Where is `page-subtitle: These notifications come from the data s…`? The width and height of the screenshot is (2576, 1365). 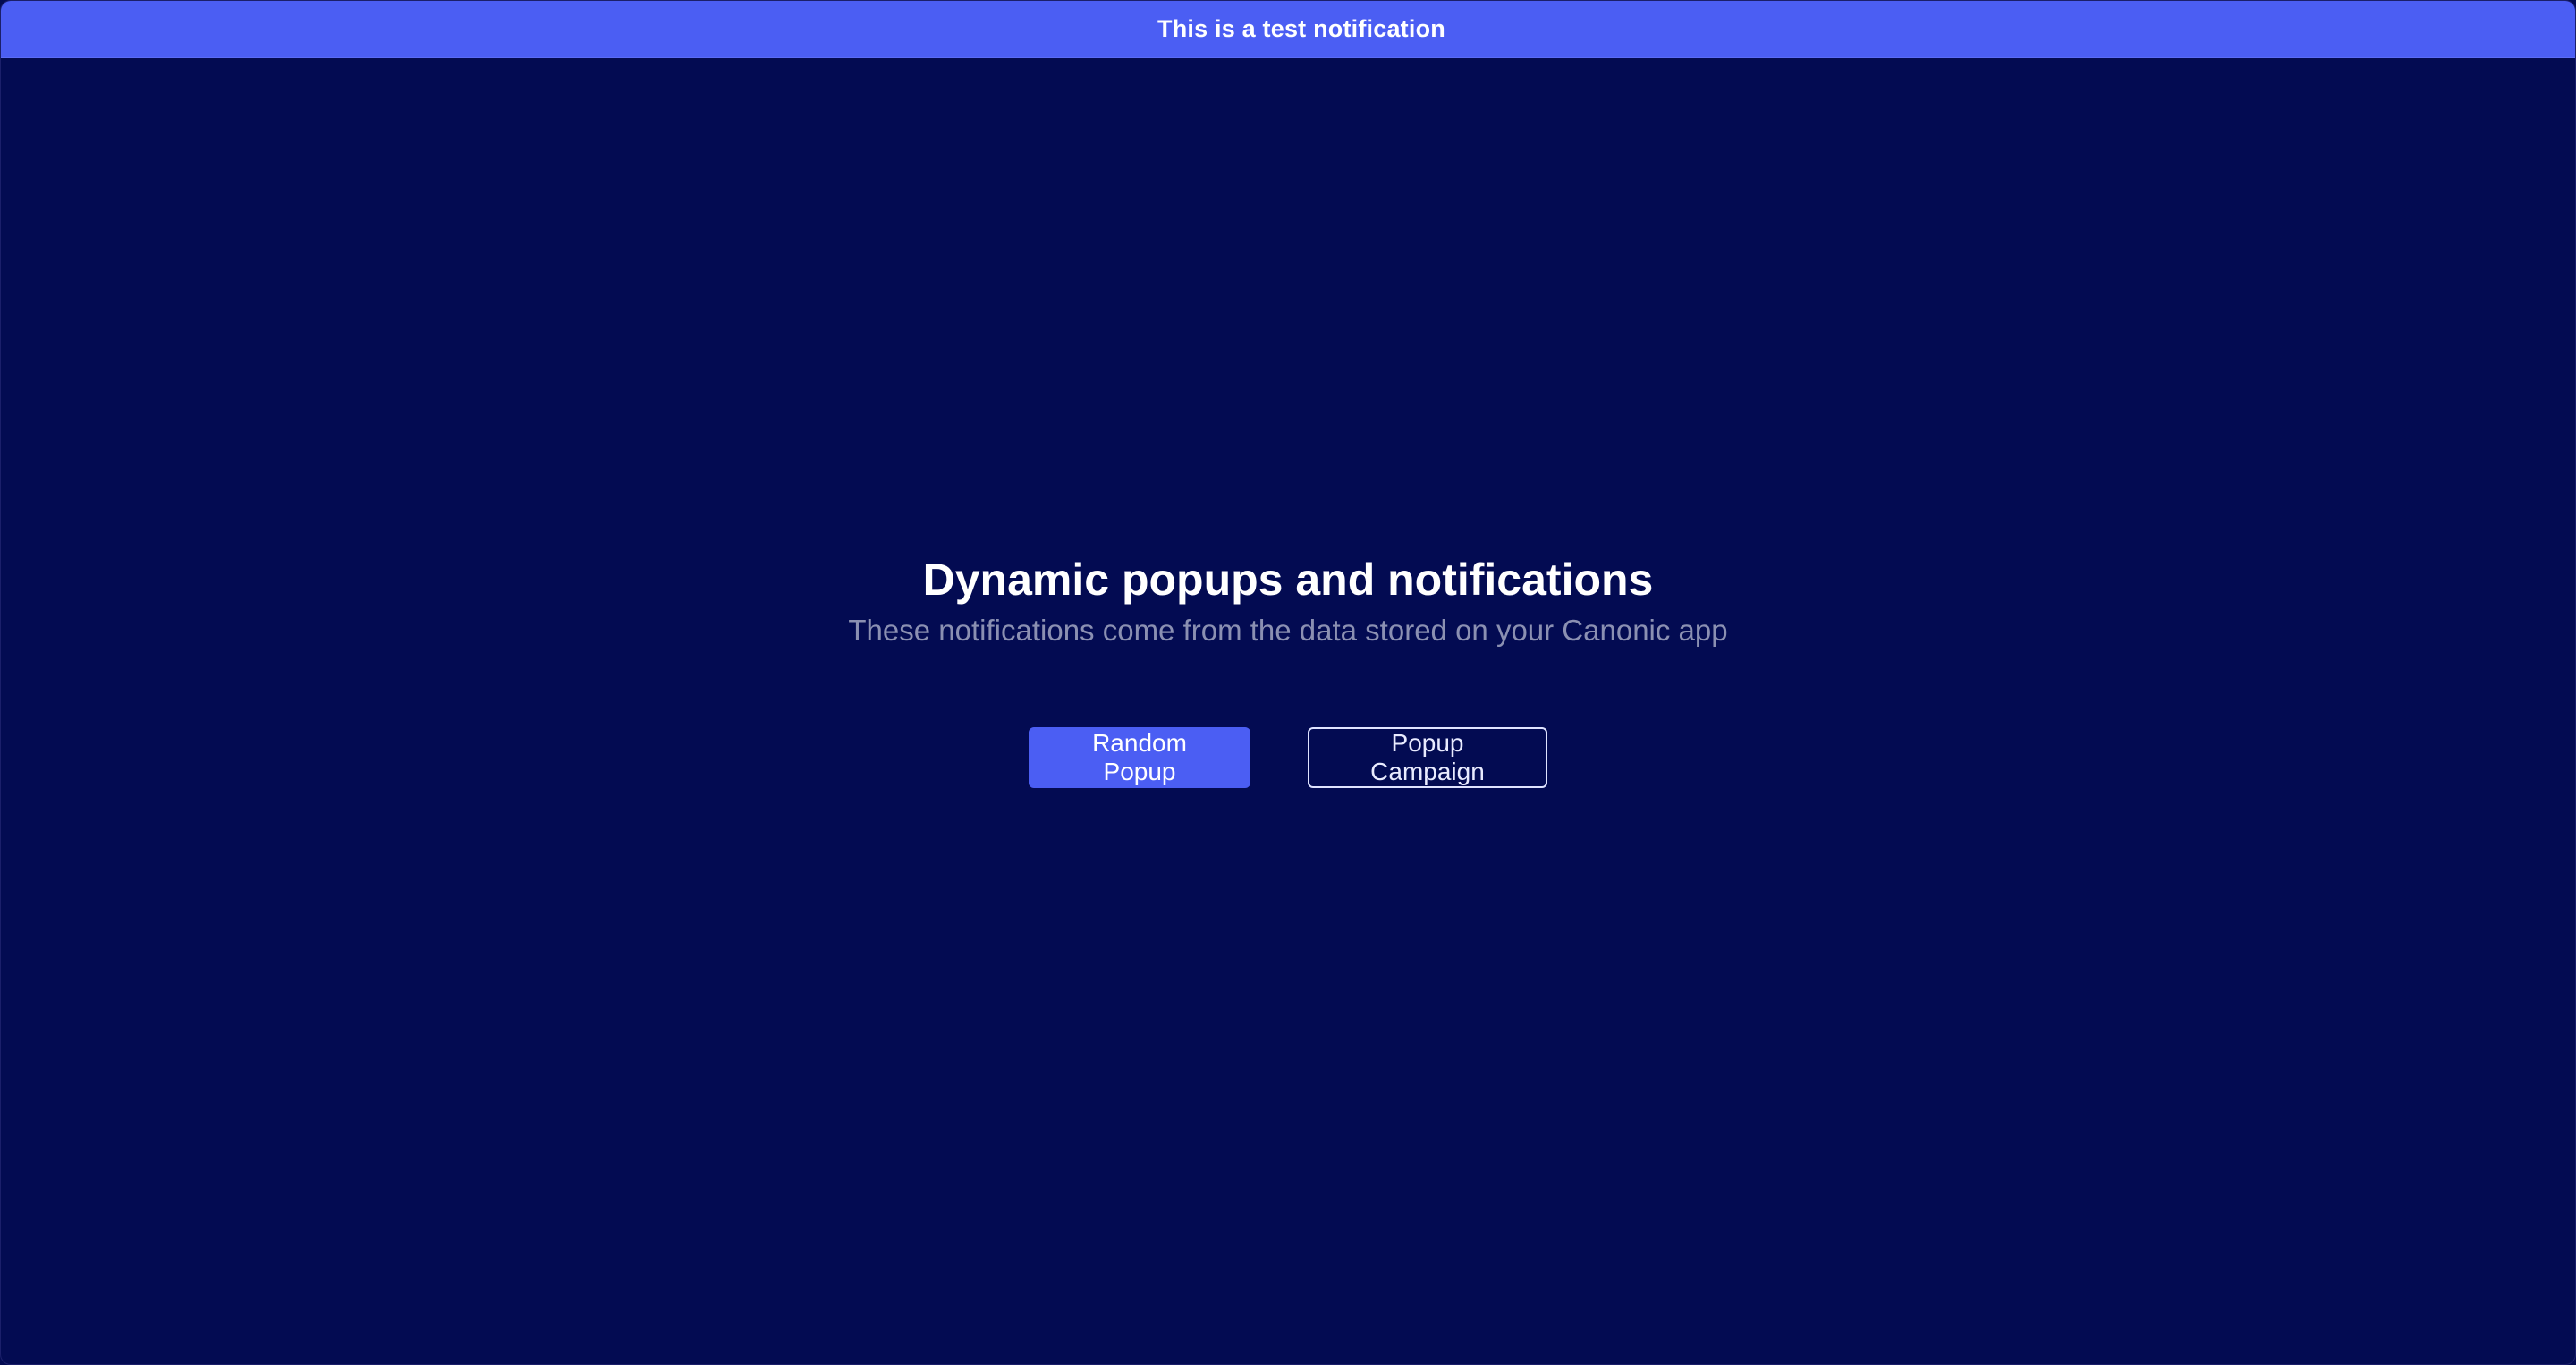 page-subtitle: These notifications come from the data s… is located at coordinates (1288, 630).